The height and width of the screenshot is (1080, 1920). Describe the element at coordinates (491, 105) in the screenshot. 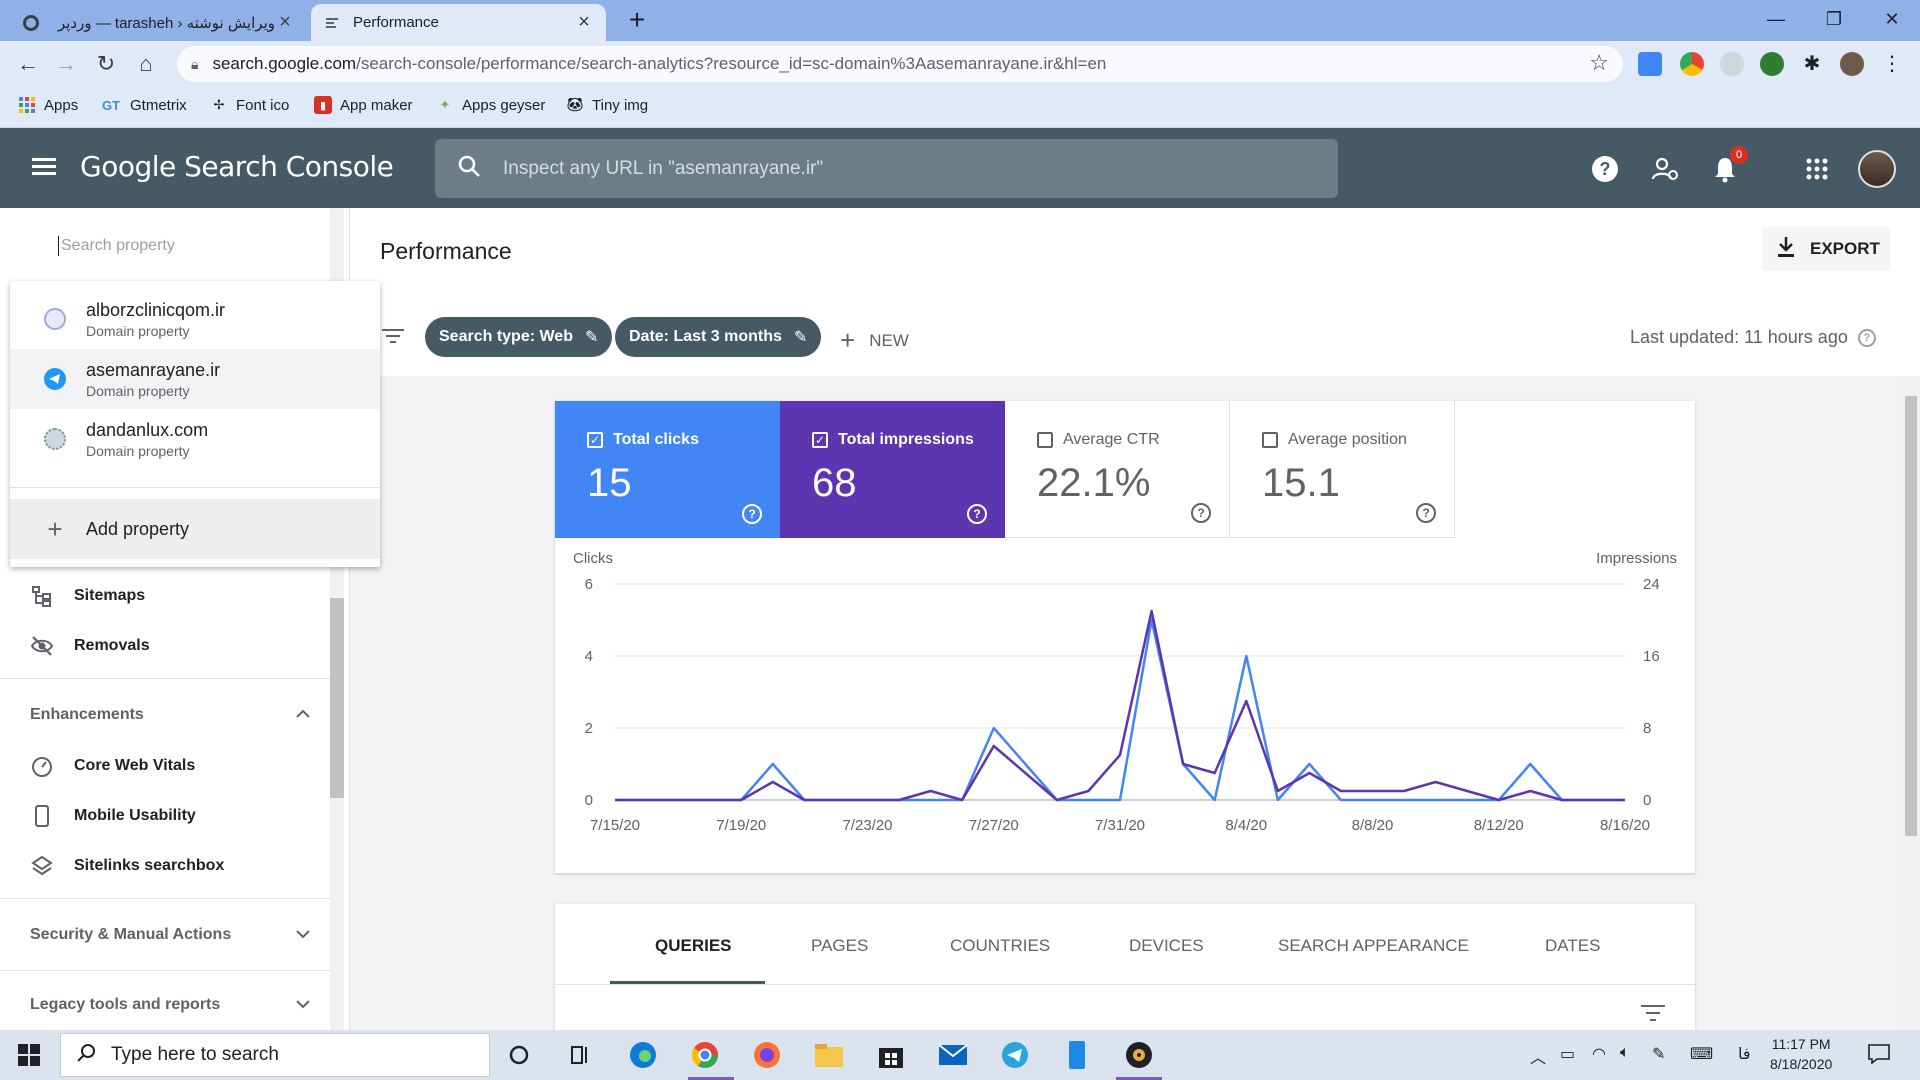

I see `bookmark-apps-geyser: ✦ Apps geyser` at that location.